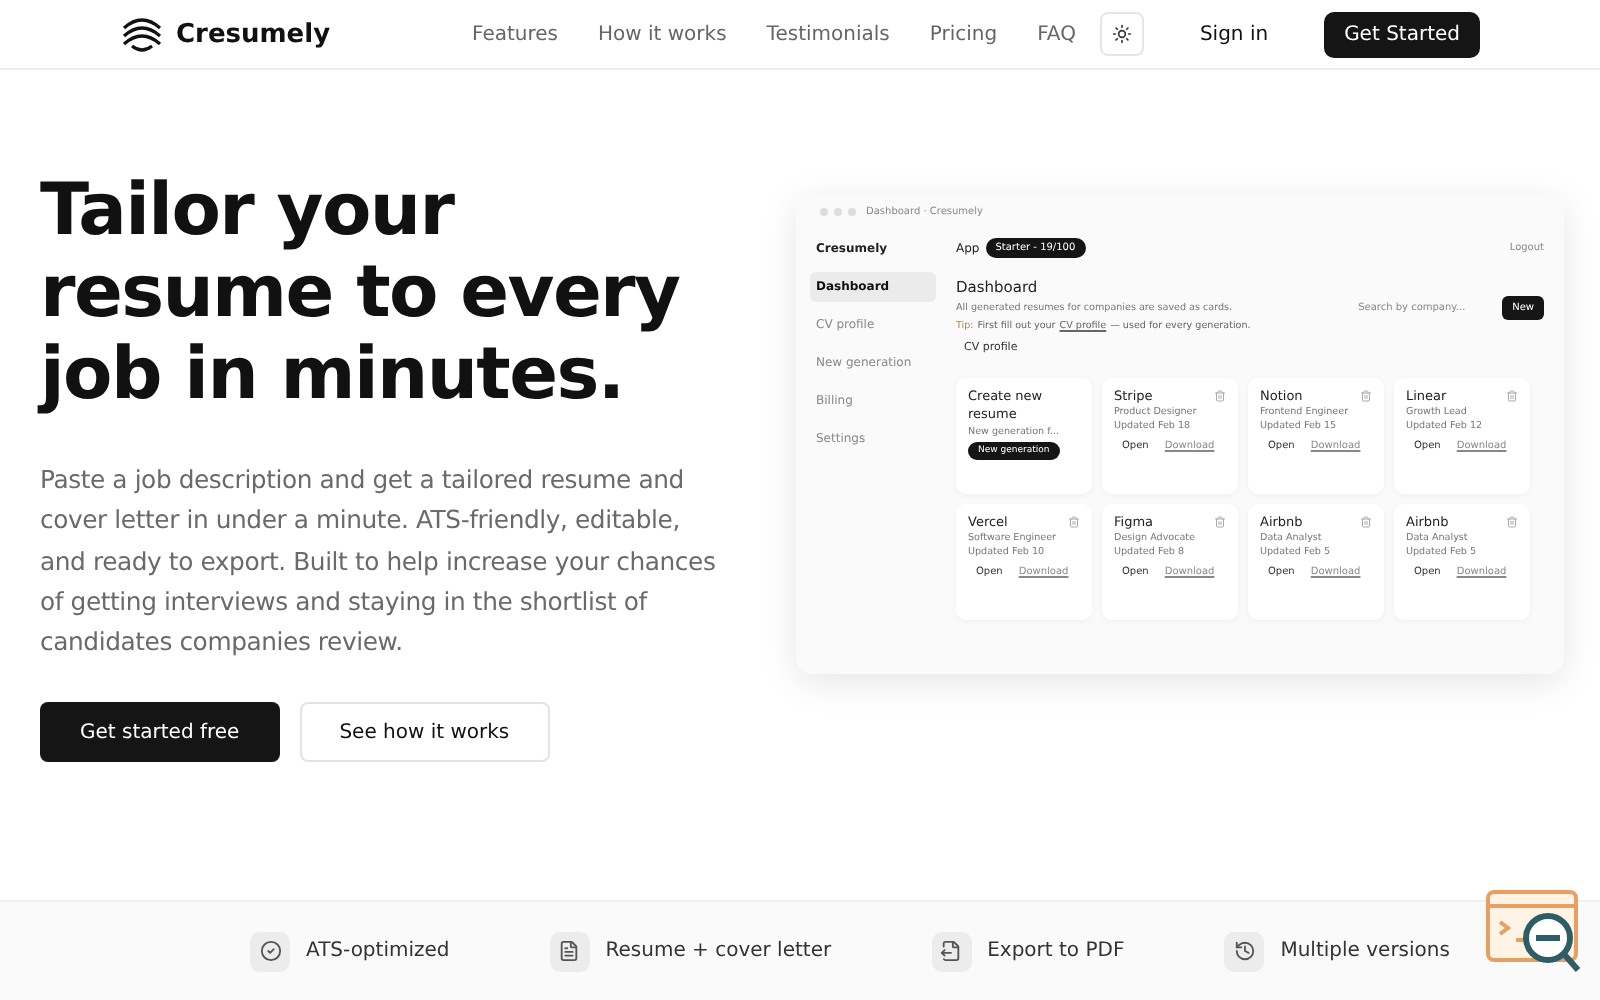  I want to click on feature-label: Multiple versions, so click(1365, 951).